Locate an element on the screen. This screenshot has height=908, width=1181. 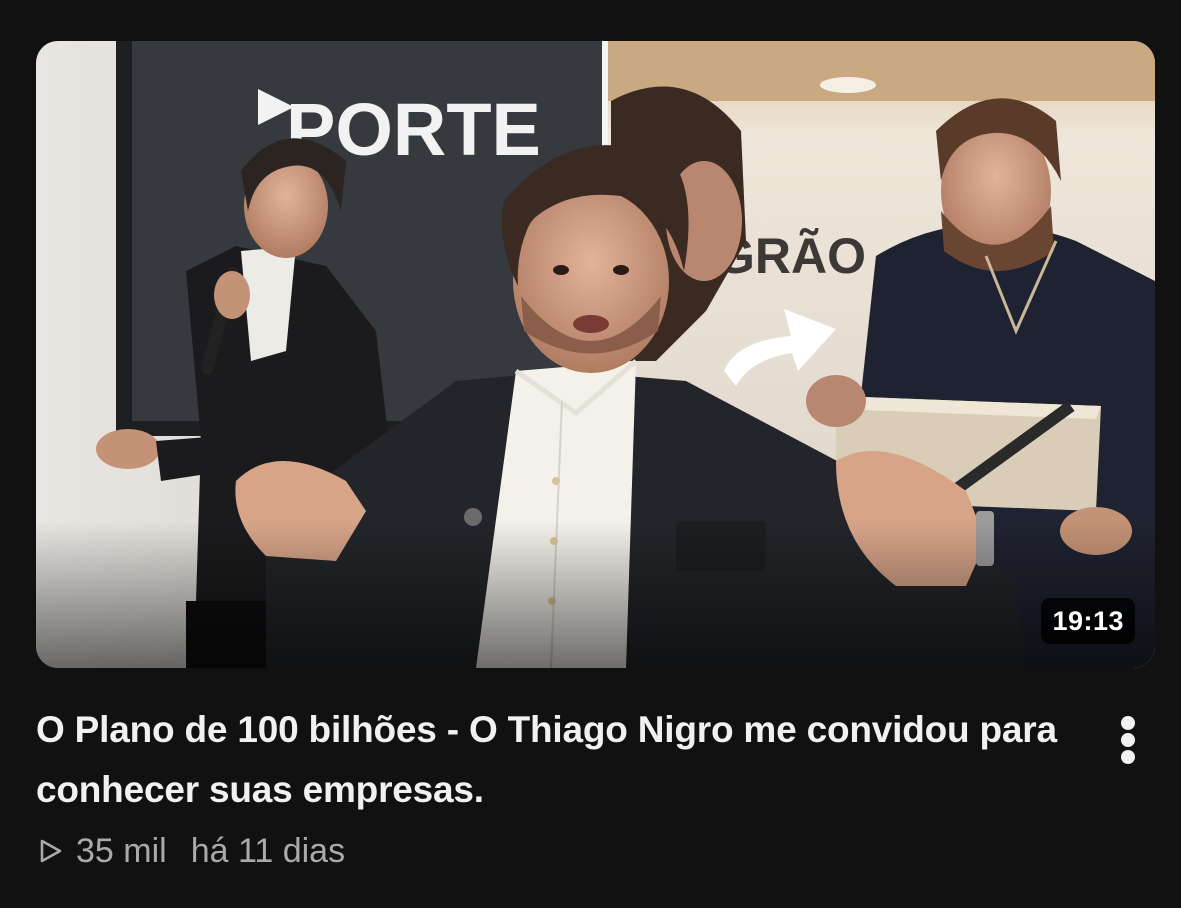
more-vertical-icon is located at coordinates (1128, 740).